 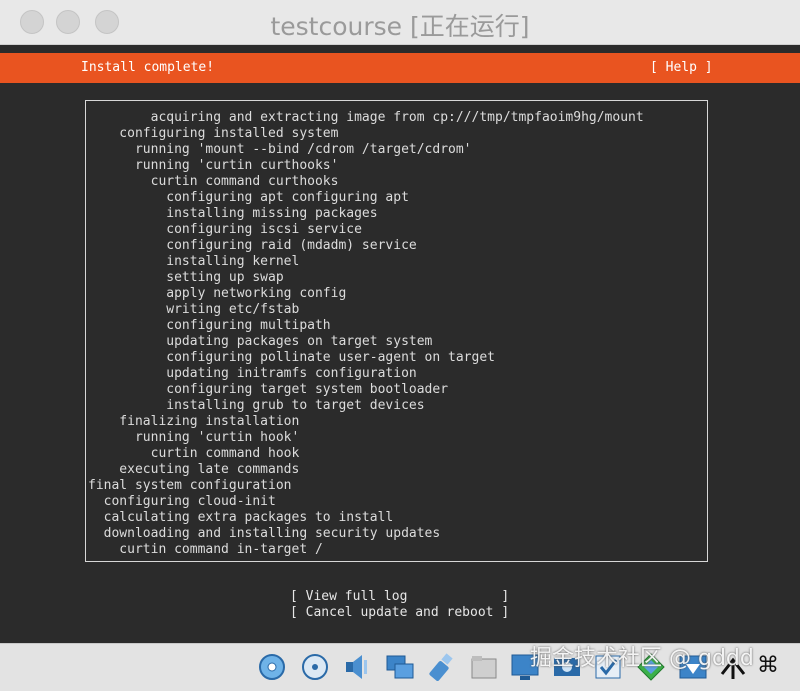 What do you see at coordinates (272, 667) in the screenshot?
I see `hard-disk-icon` at bounding box center [272, 667].